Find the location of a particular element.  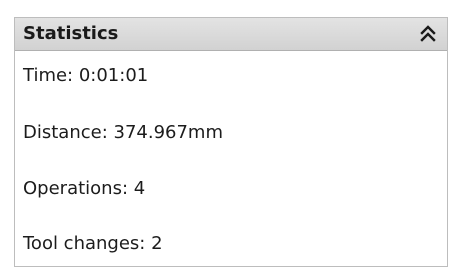

panel-title: Statistics is located at coordinates (71, 33).